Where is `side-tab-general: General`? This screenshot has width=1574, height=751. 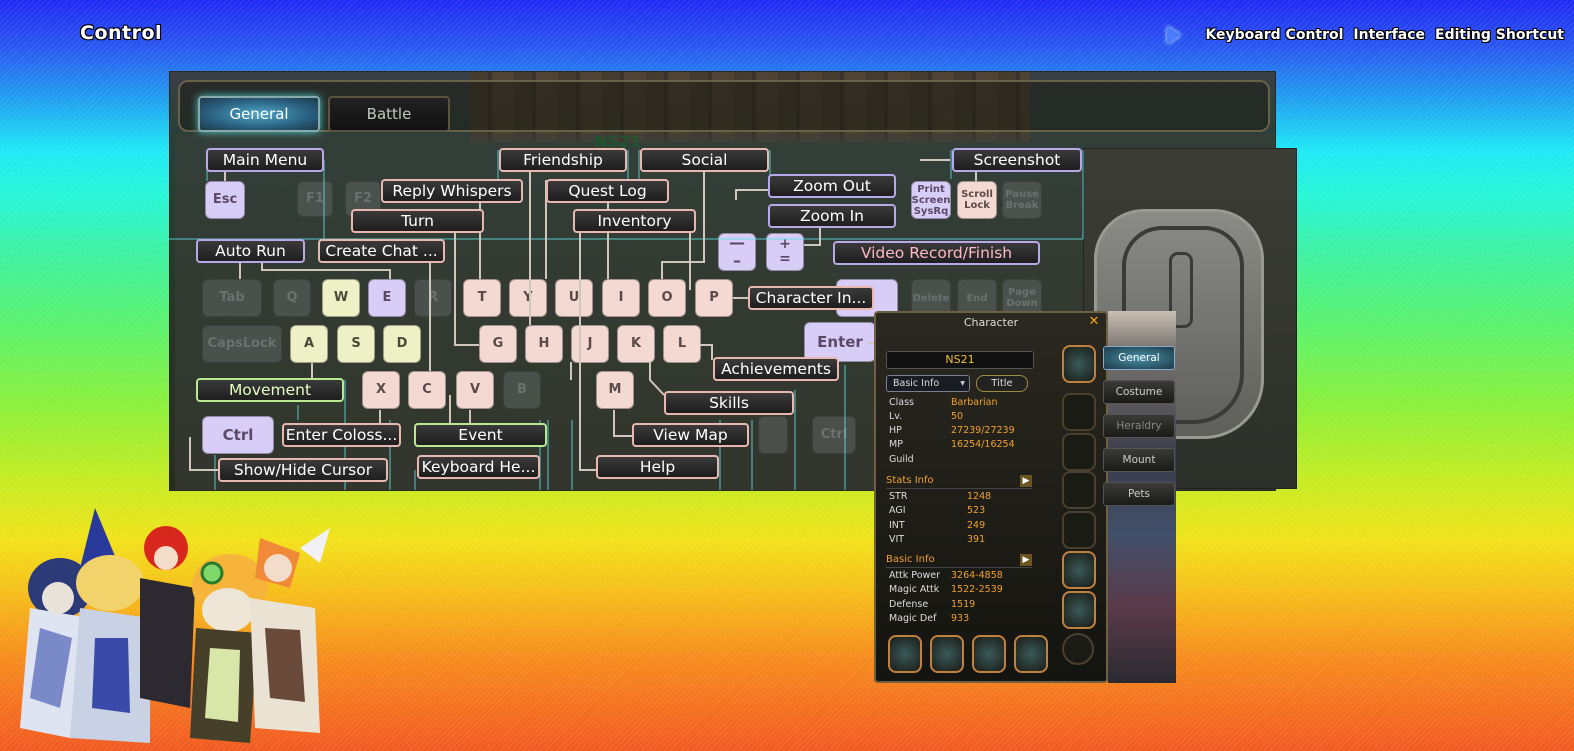
side-tab-general: General is located at coordinates (1139, 358).